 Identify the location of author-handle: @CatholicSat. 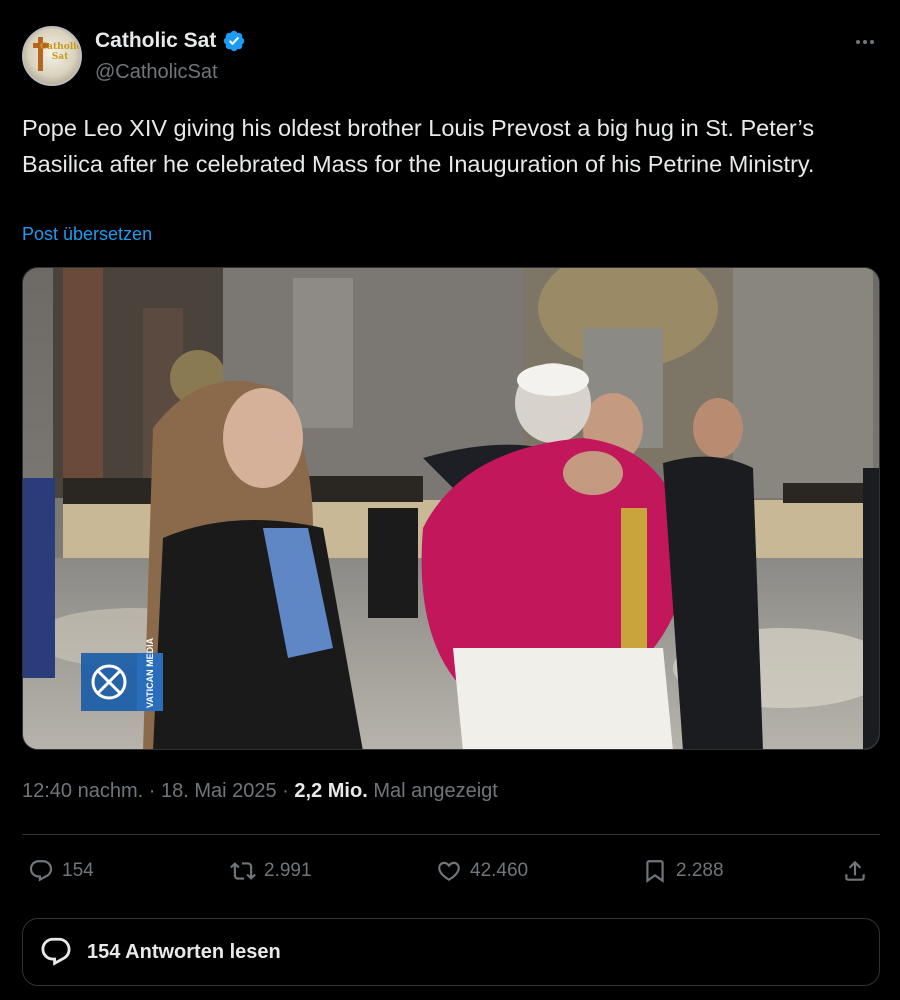
(156, 72).